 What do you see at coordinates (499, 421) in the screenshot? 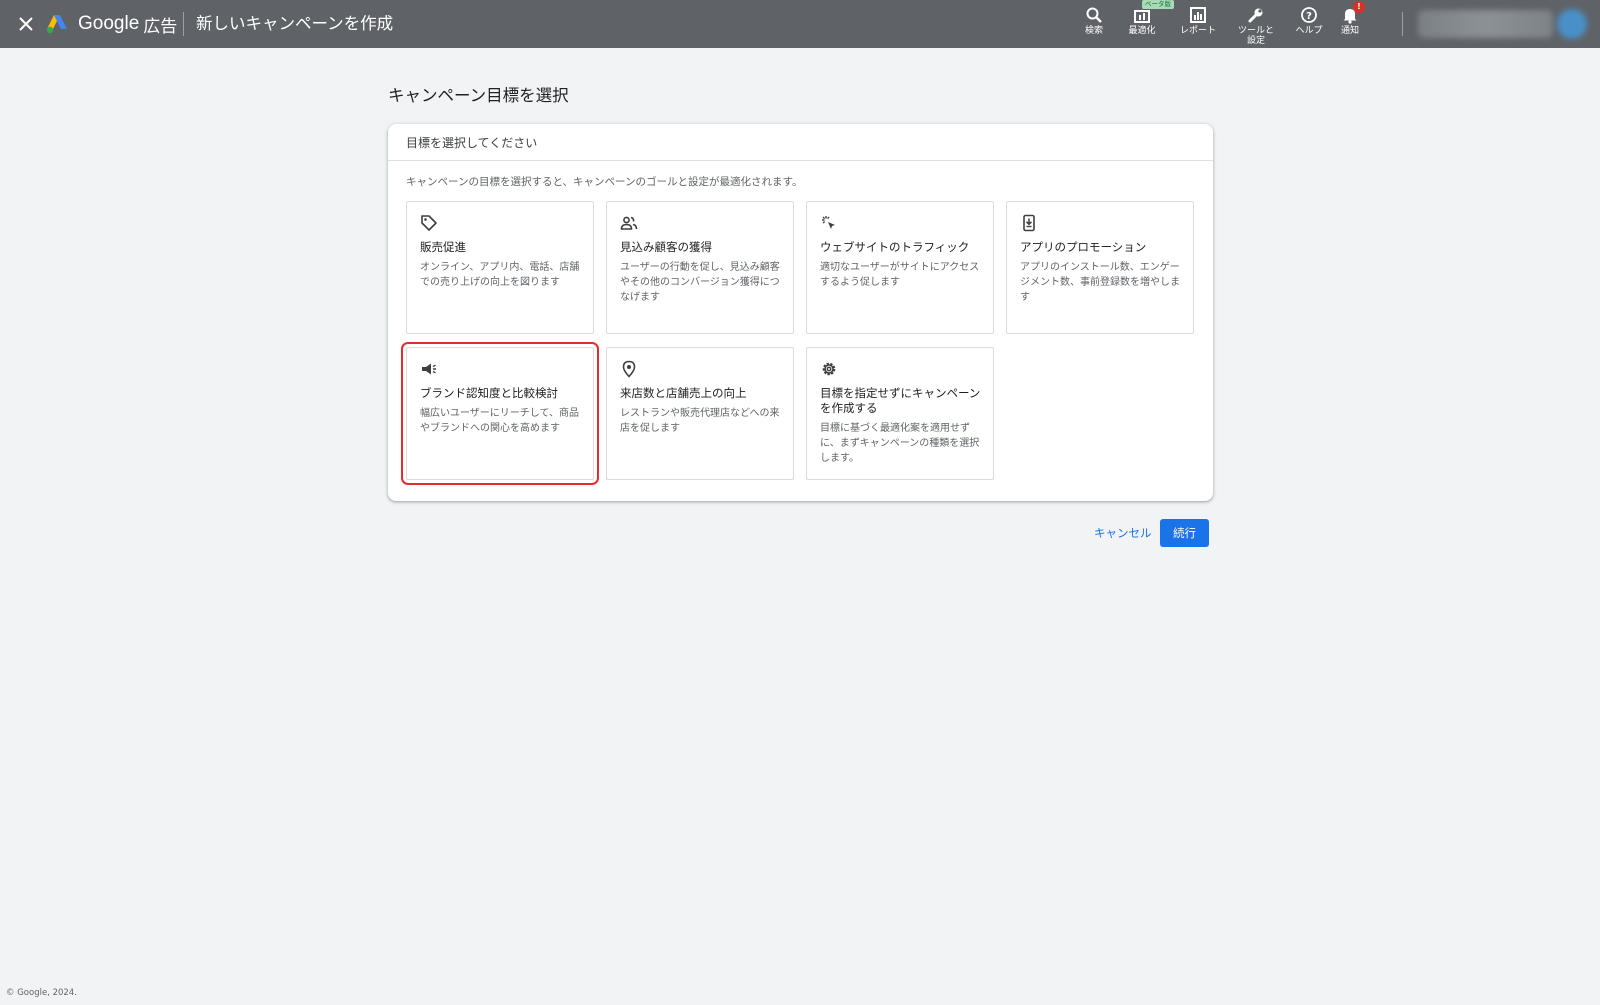
I see `goal-description: 幅広いユーザーにリーチして、商品やブランドへの関心を高めます` at bounding box center [499, 421].